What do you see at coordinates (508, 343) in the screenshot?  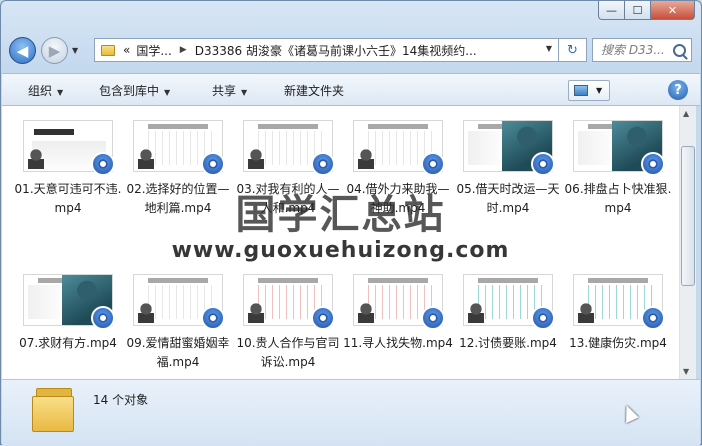 I see `file-name: 12.讨债要账.mp4` at bounding box center [508, 343].